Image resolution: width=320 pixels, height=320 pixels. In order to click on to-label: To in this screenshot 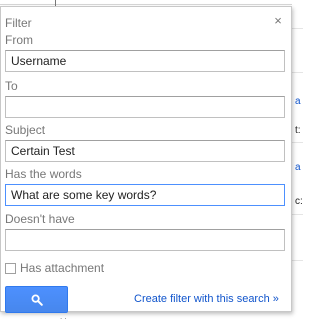, I will do `click(11, 86)`.